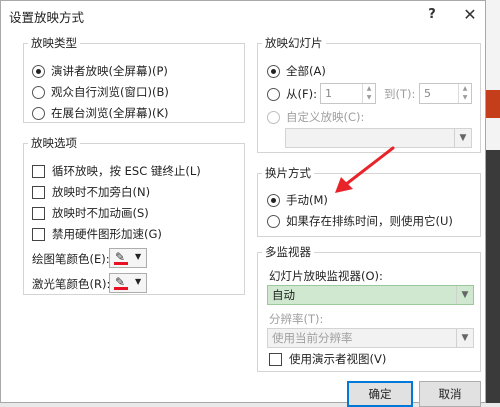 The height and width of the screenshot is (407, 500). I want to click on monitor-label: 幻灯片放映监视器(O):, so click(326, 276).